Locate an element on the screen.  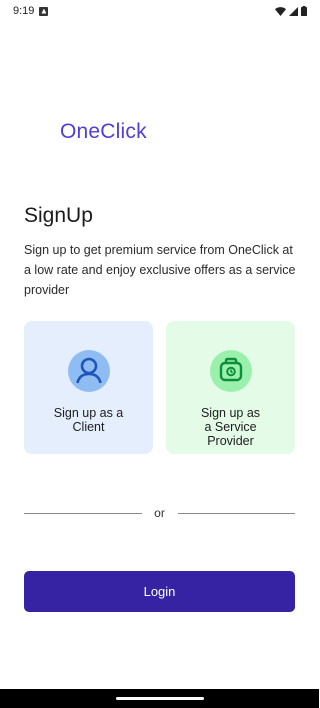
battery-icon is located at coordinates (304, 11).